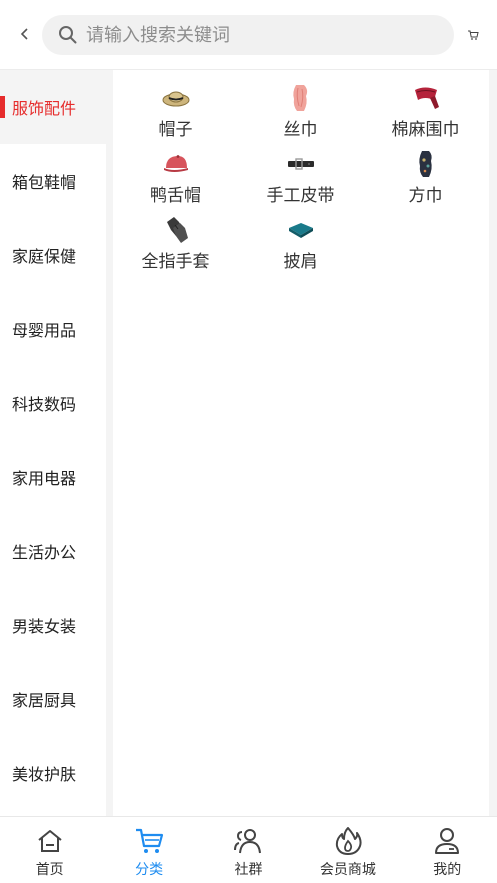 This screenshot has width=497, height=883. Describe the element at coordinates (301, 164) in the screenshot. I see `leather-belt-icon` at that location.